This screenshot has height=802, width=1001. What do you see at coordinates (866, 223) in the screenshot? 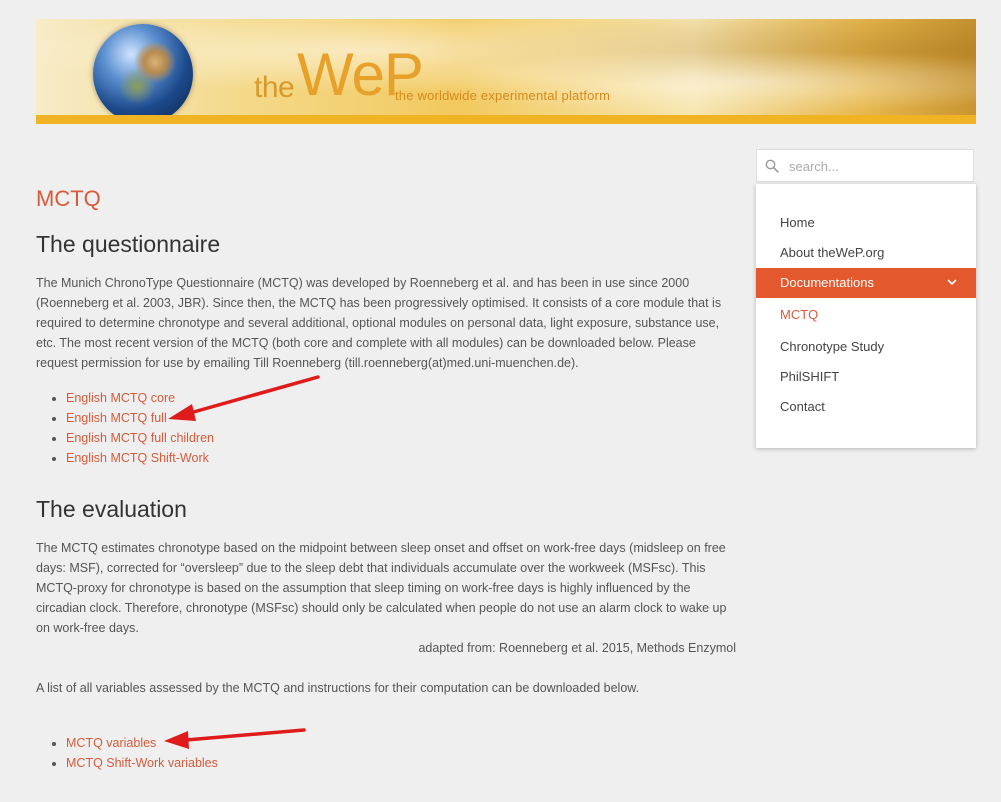
I see `sidebar-item-home: Home` at bounding box center [866, 223].